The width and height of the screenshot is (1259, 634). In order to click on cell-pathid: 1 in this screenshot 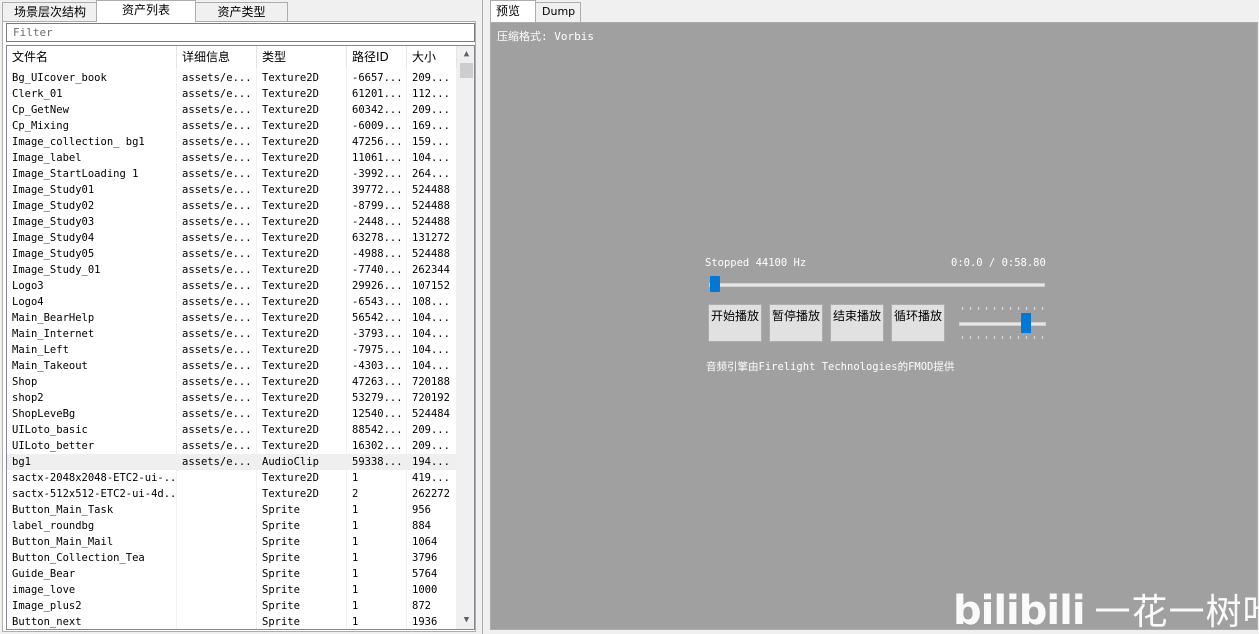, I will do `click(377, 510)`.